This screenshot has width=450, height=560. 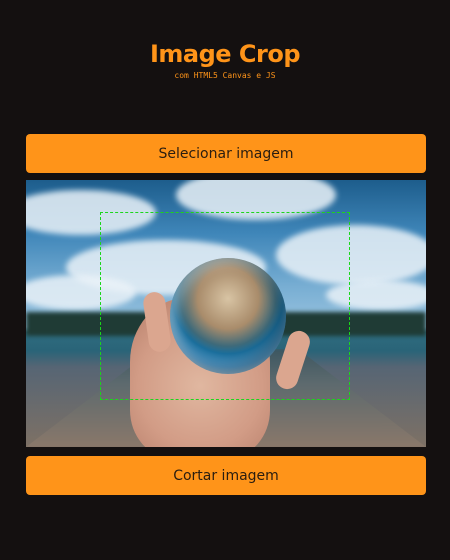 I want to click on select-image-button: Selecionar imagem, so click(x=226, y=153).